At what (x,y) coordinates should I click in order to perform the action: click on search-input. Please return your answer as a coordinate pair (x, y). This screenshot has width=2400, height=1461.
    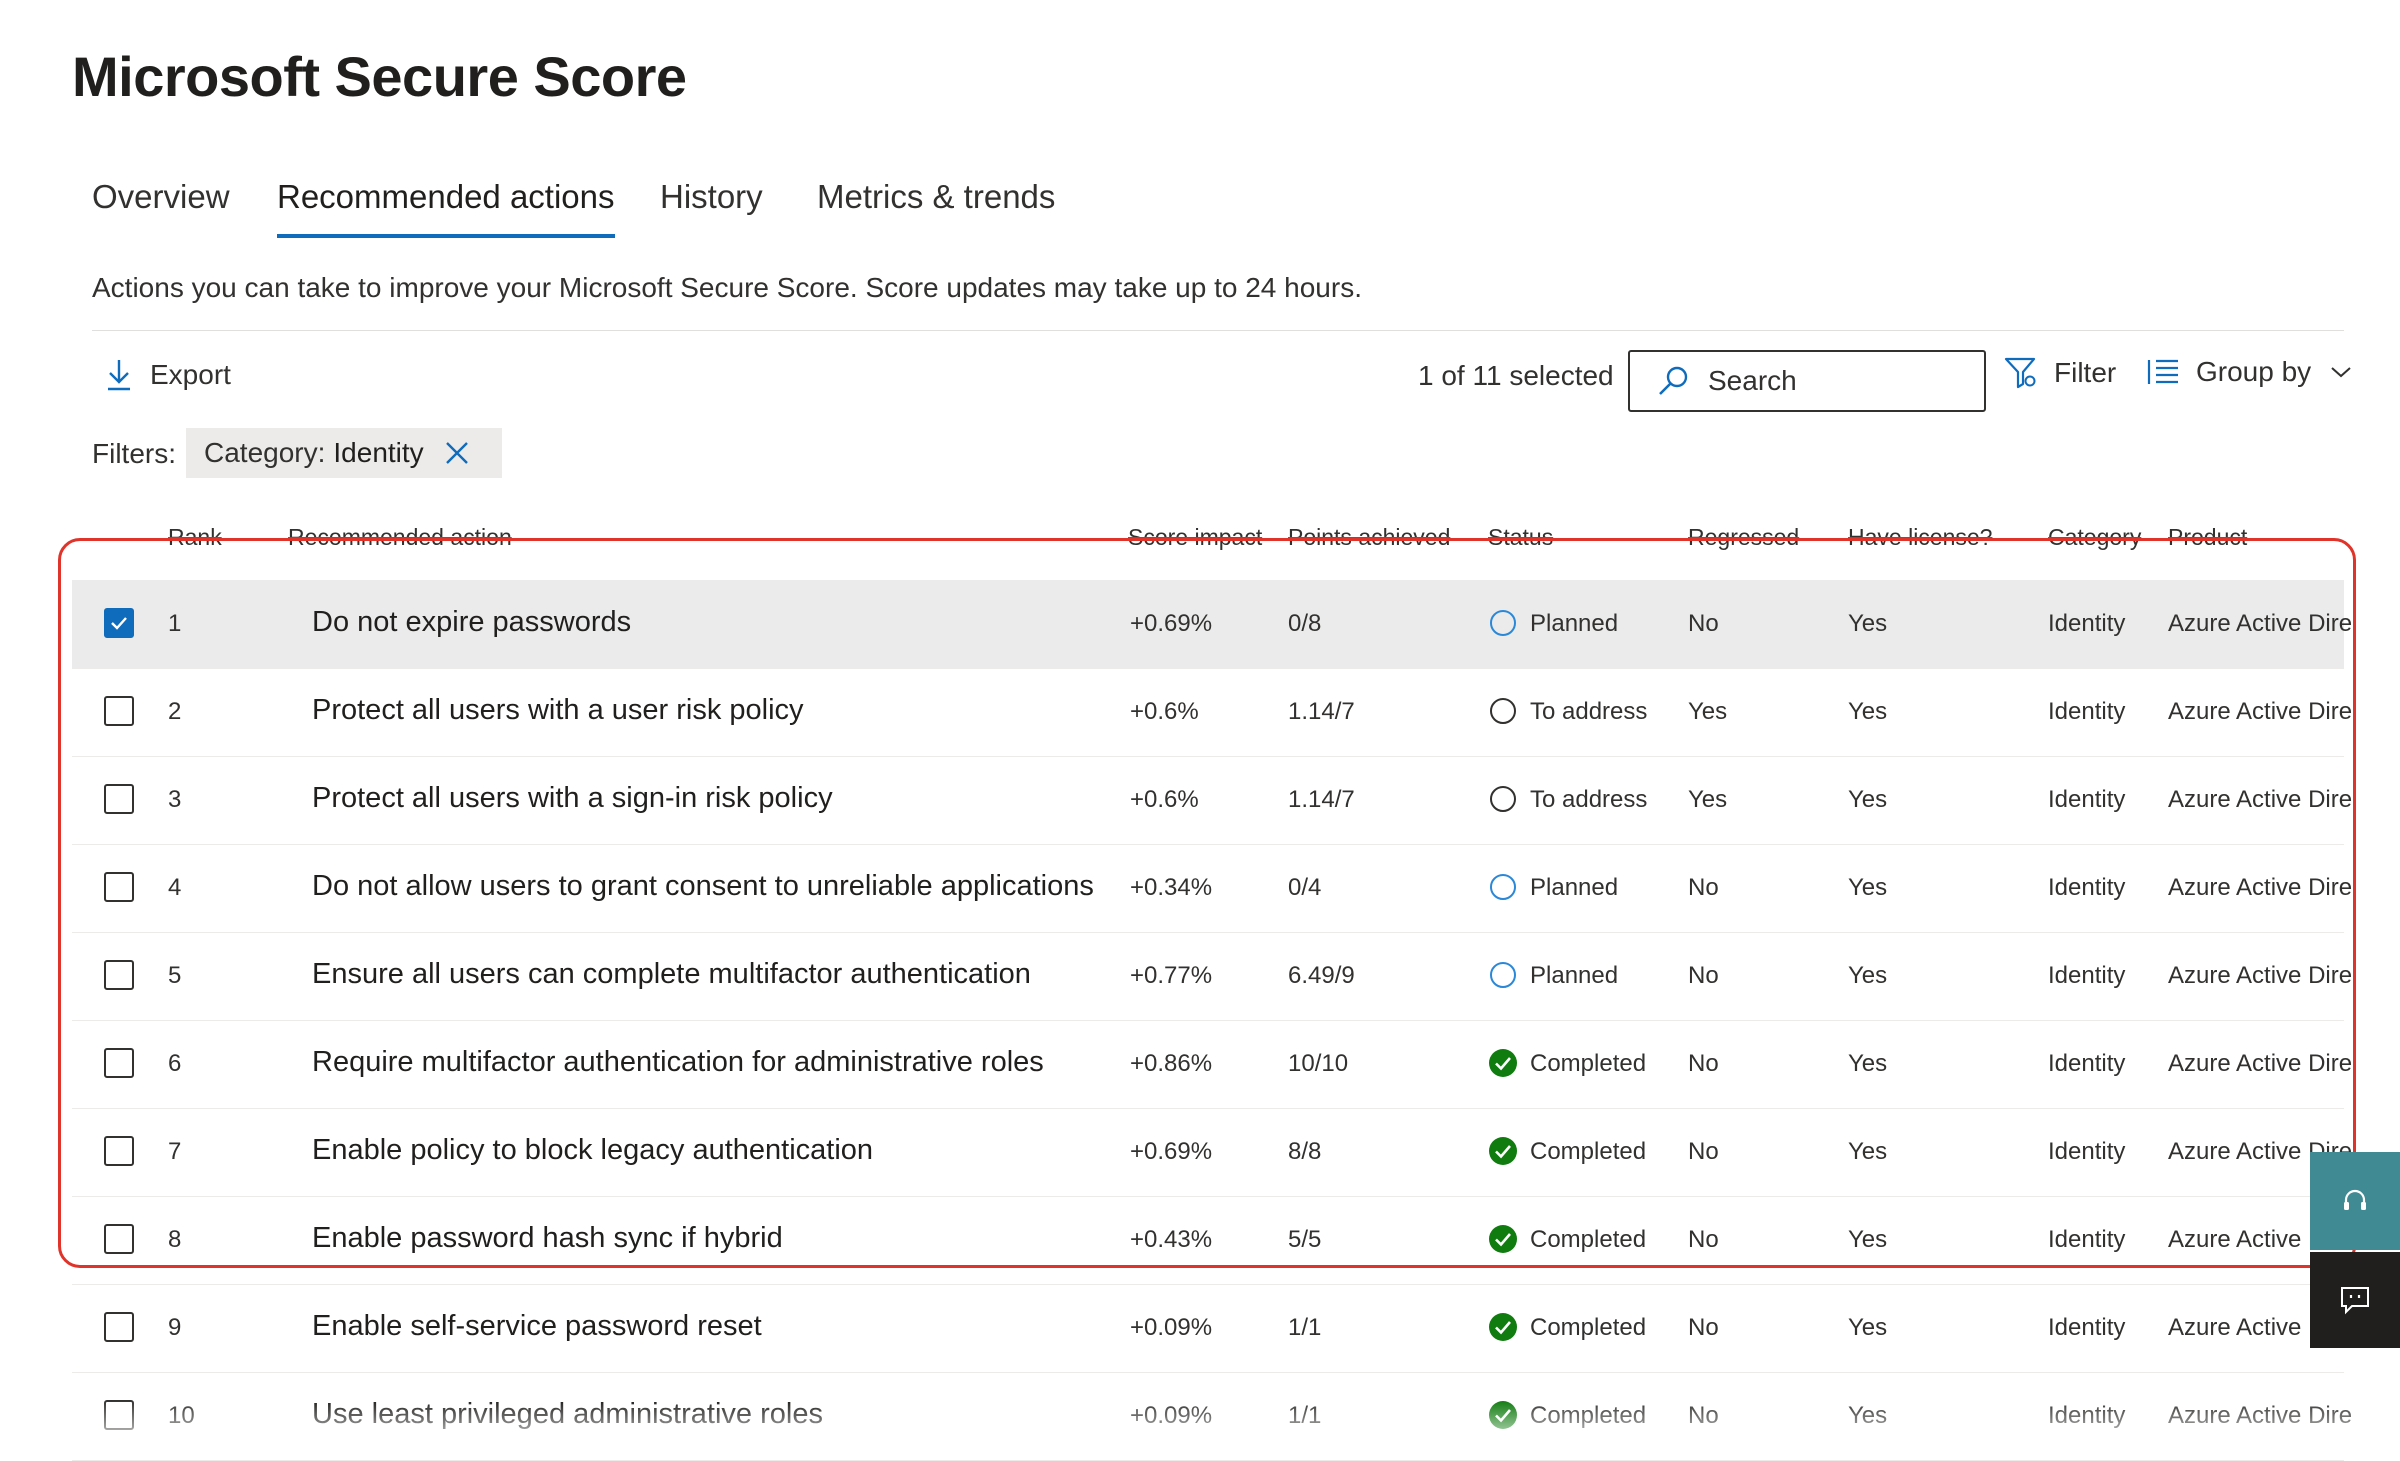
    Looking at the image, I should click on (1833, 381).